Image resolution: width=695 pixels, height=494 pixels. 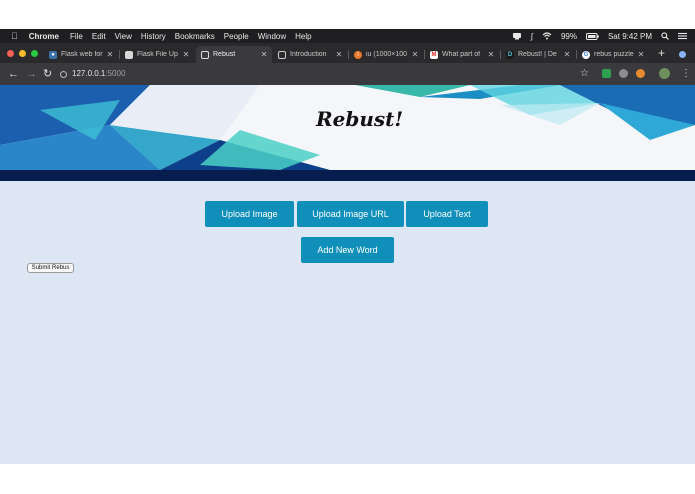 What do you see at coordinates (665, 36) in the screenshot?
I see `spotlight-icon` at bounding box center [665, 36].